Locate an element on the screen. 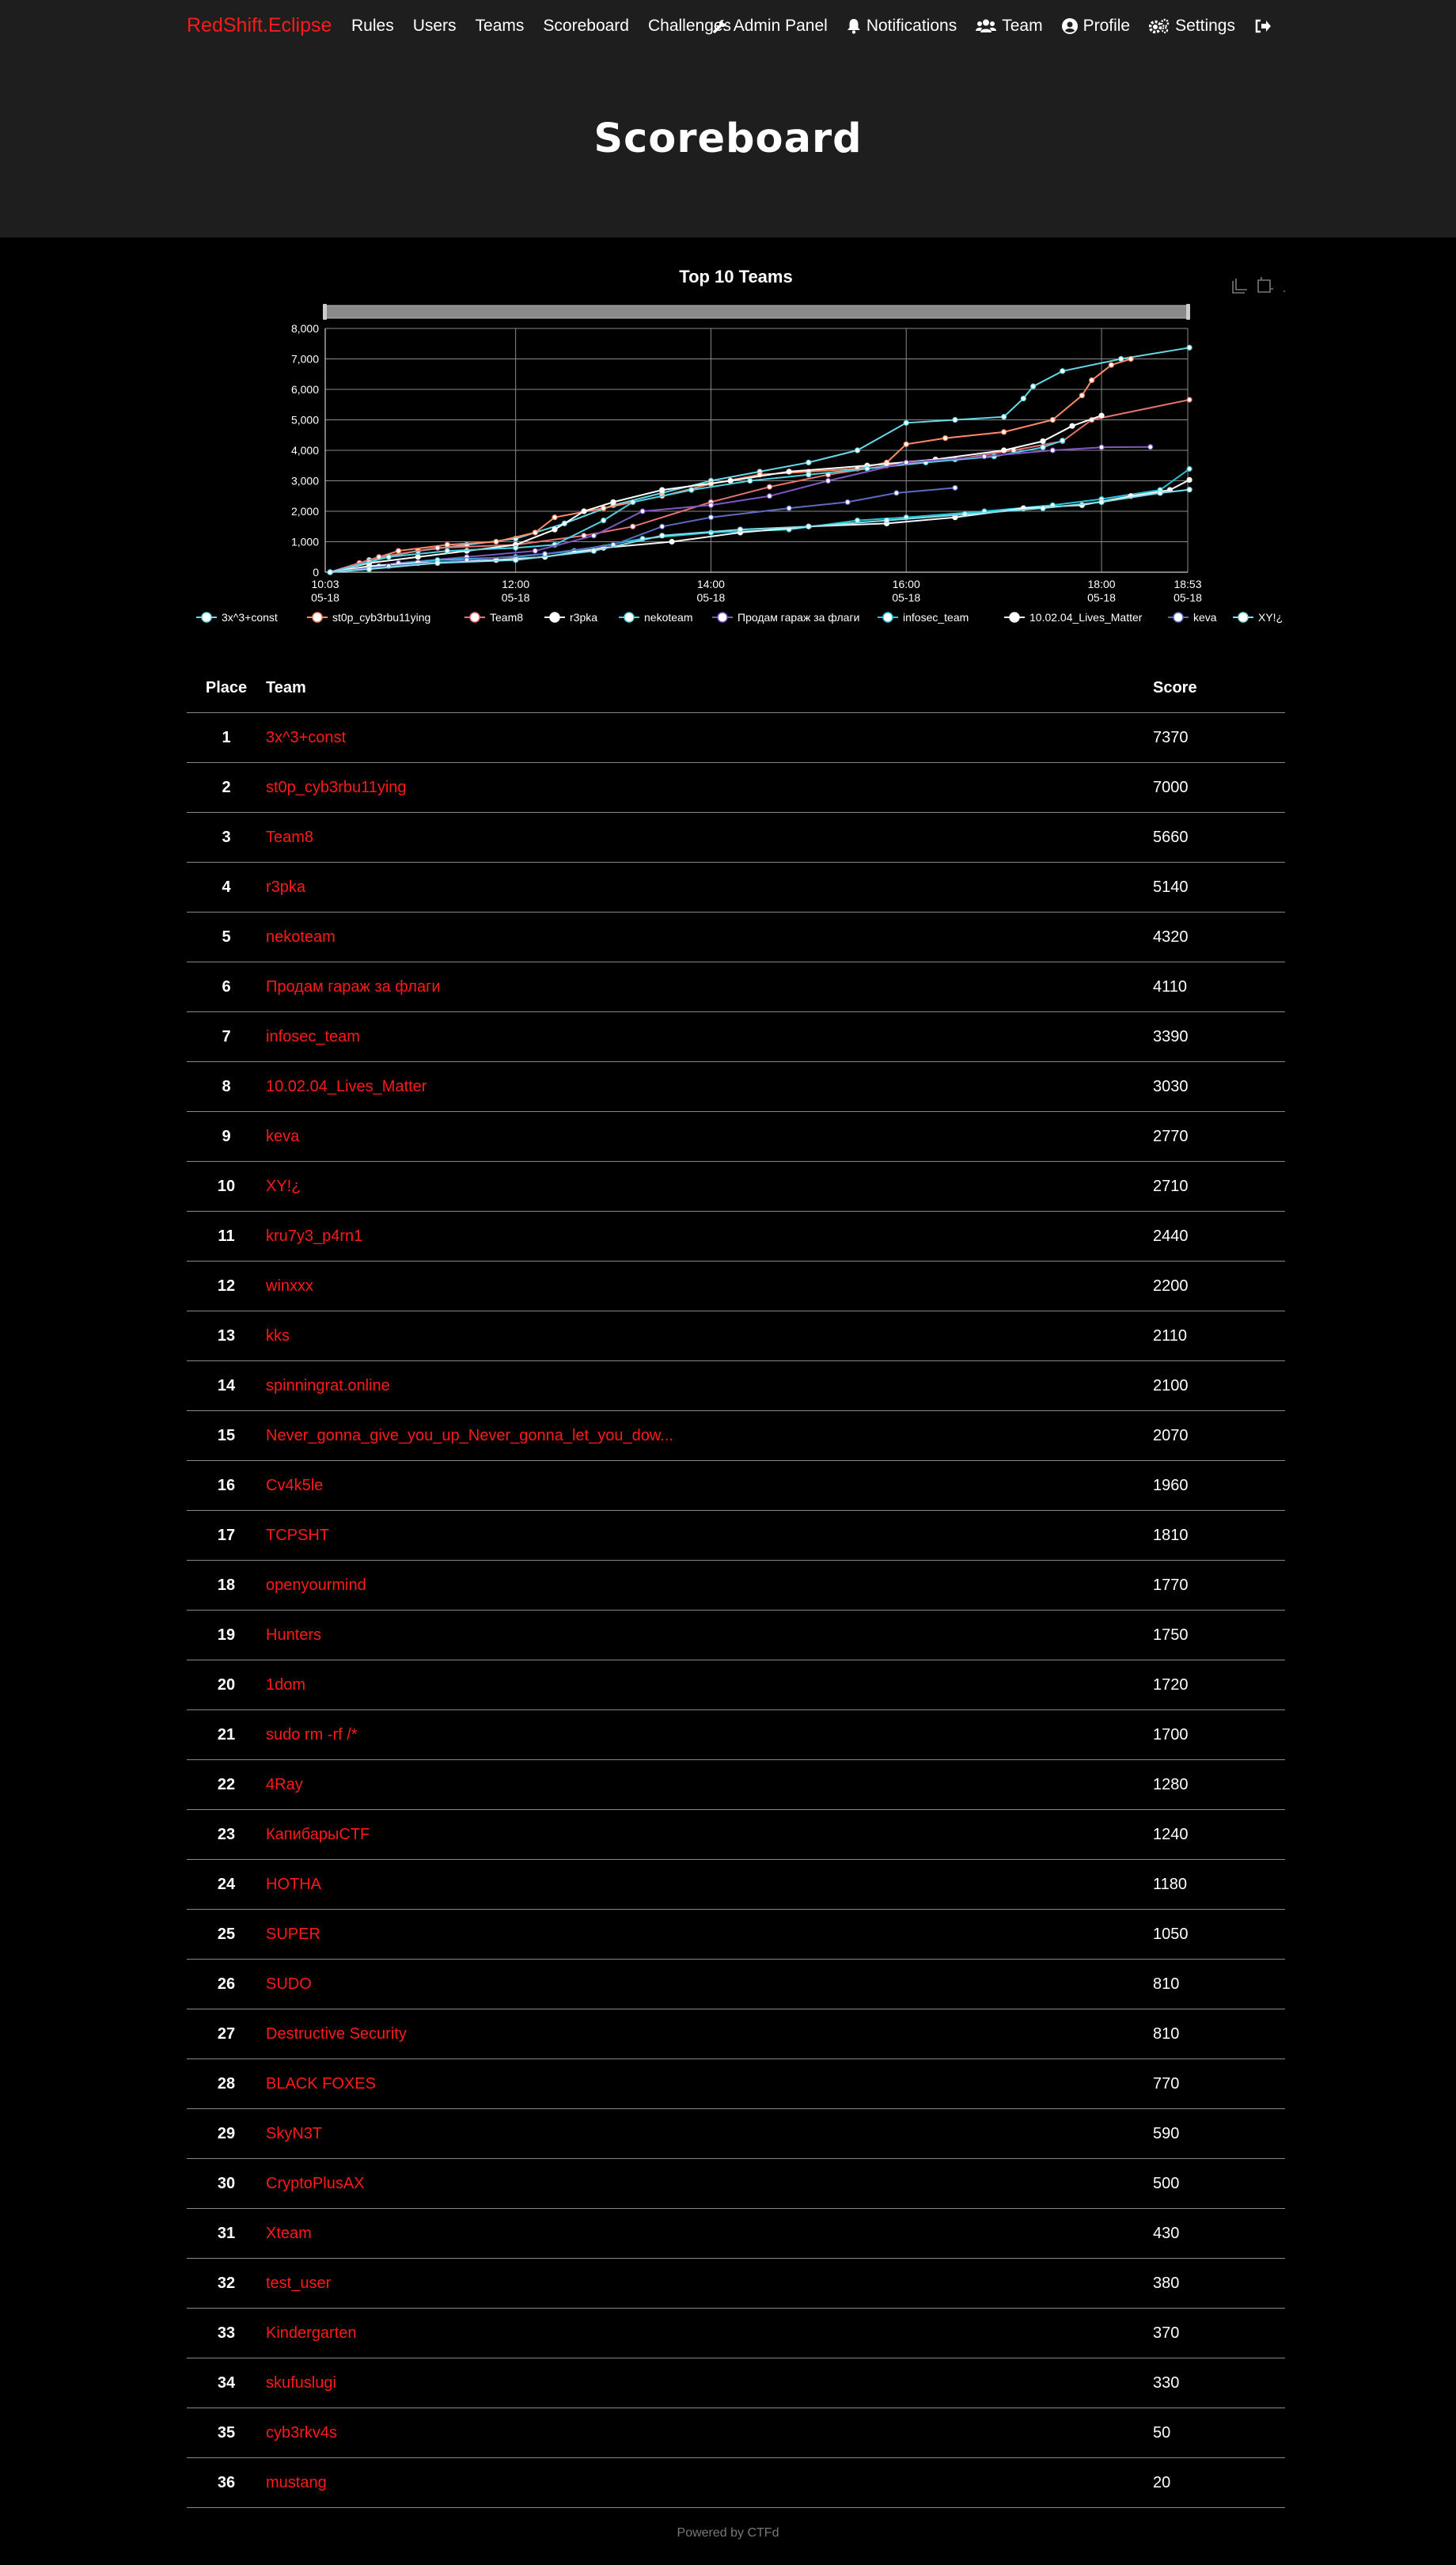 This screenshot has height=2565, width=1456. legend-label: keva is located at coordinates (1205, 617).